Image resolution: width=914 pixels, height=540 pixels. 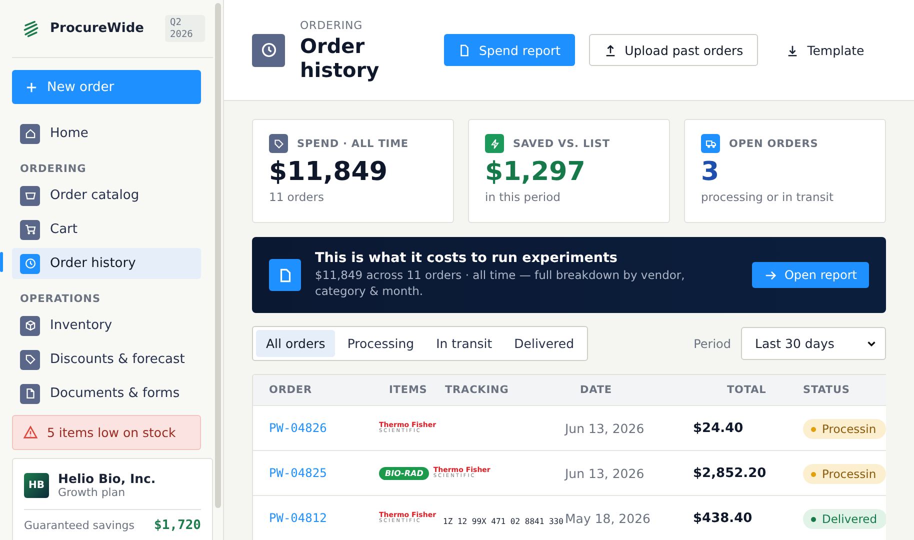 What do you see at coordinates (30, 230) in the screenshot?
I see `cart-icon` at bounding box center [30, 230].